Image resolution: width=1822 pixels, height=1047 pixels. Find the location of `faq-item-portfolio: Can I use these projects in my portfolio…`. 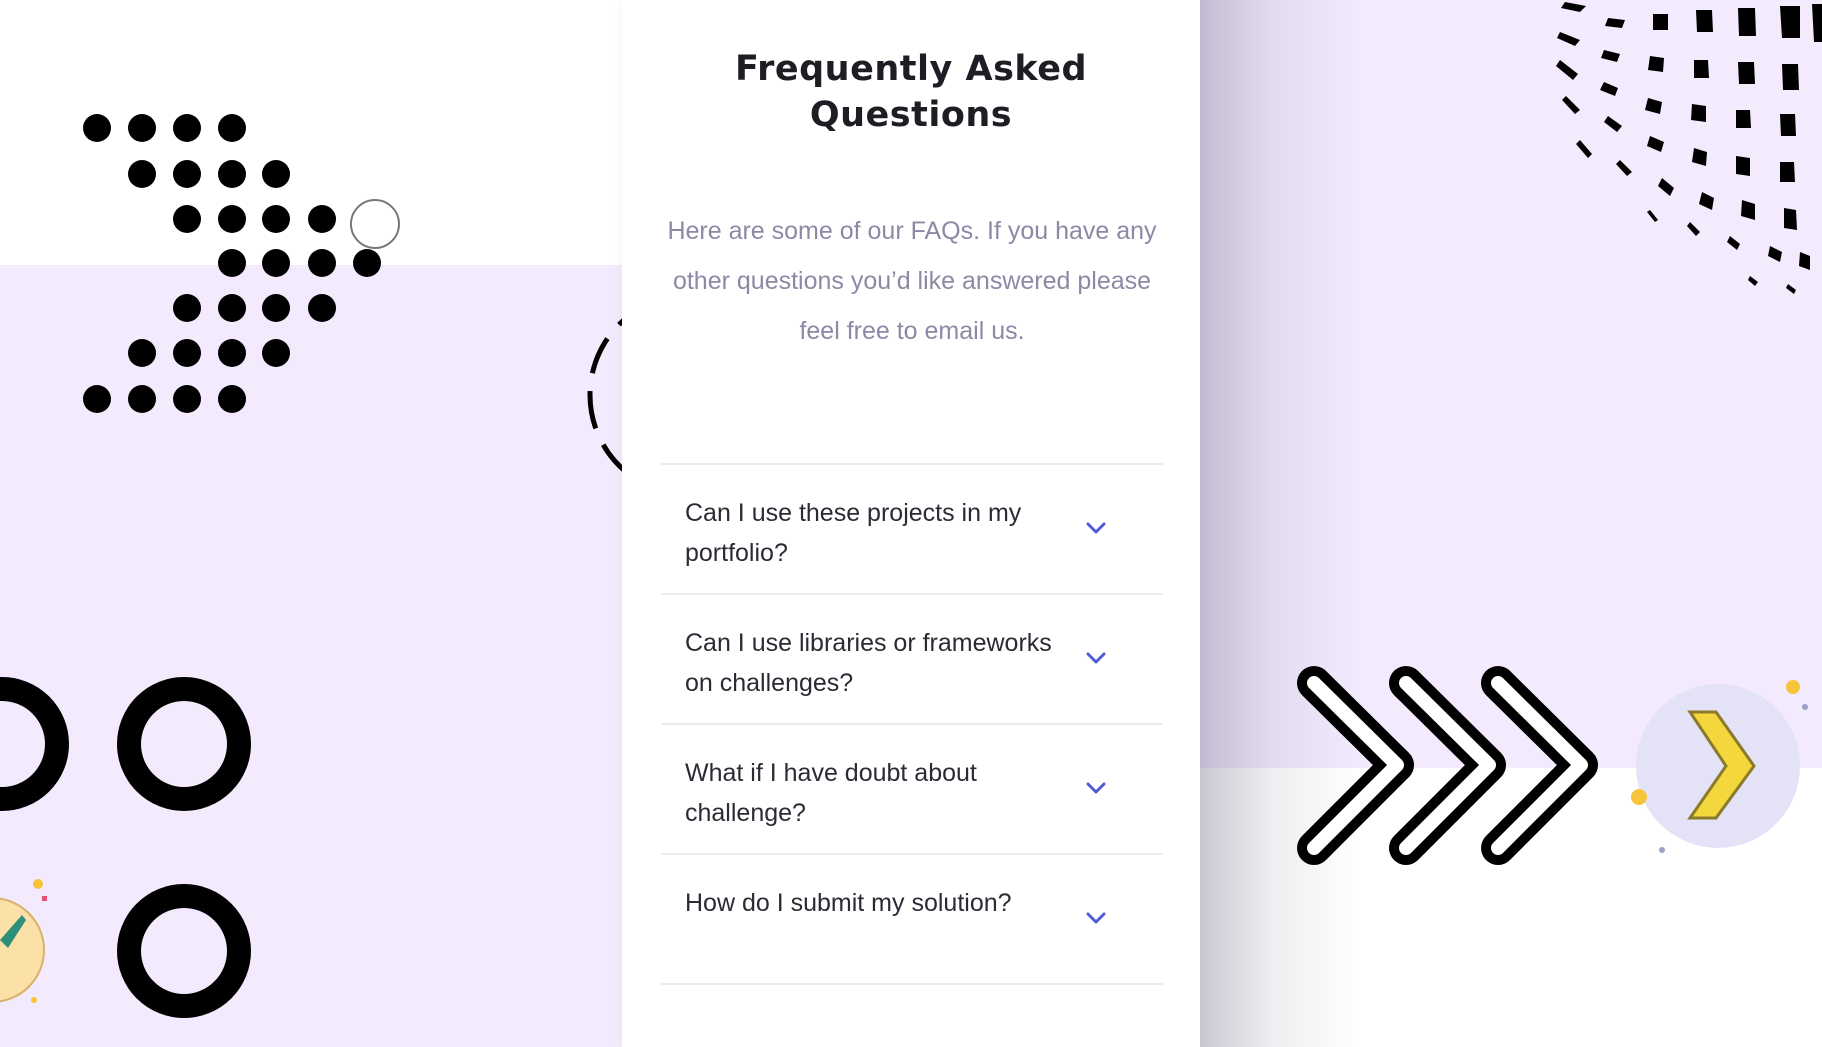

faq-item-portfolio: Can I use these projects in my portfolio… is located at coordinates (912, 530).